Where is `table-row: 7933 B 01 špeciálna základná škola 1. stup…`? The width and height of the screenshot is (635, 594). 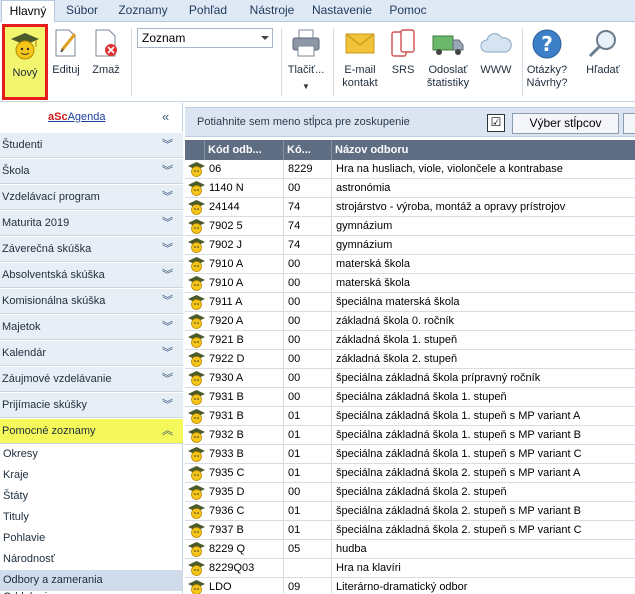
table-row: 7933 B 01 špeciálna základná škola 1. stup… is located at coordinates (410, 454).